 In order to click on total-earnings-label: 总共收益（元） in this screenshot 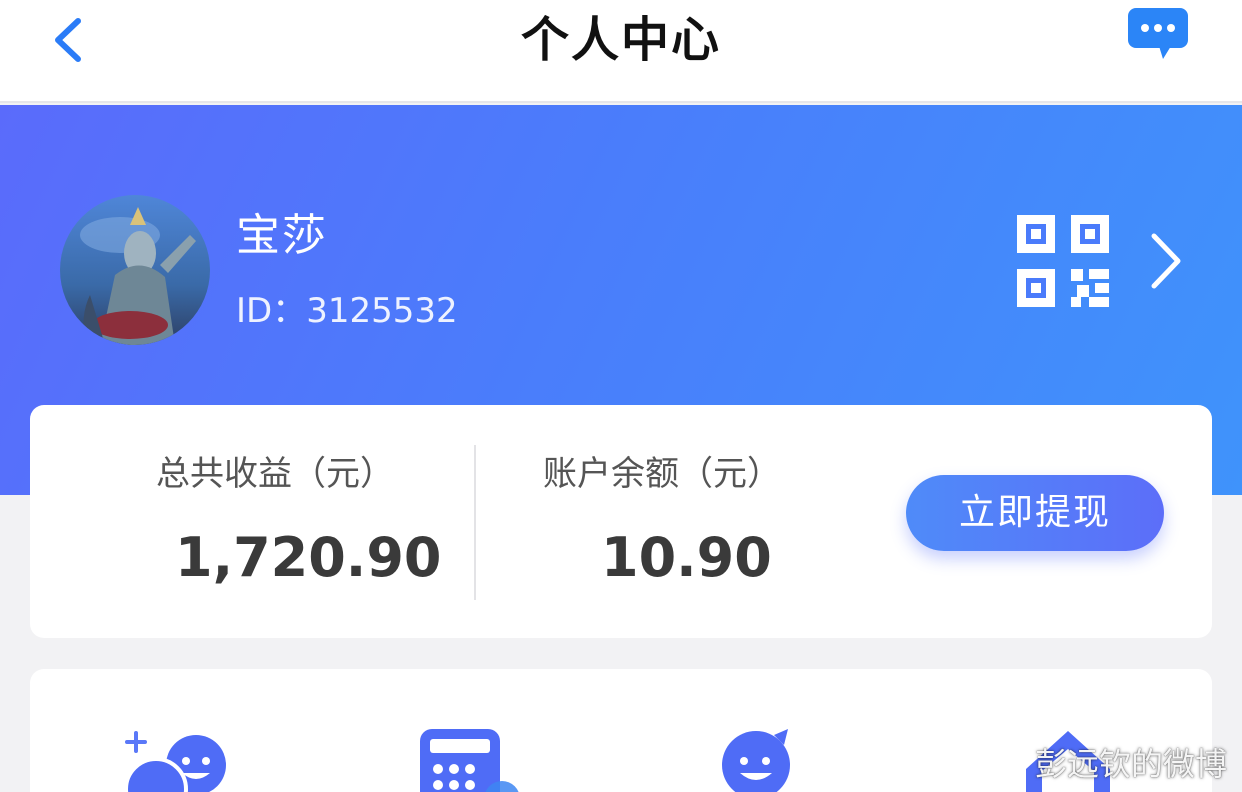, I will do `click(275, 474)`.